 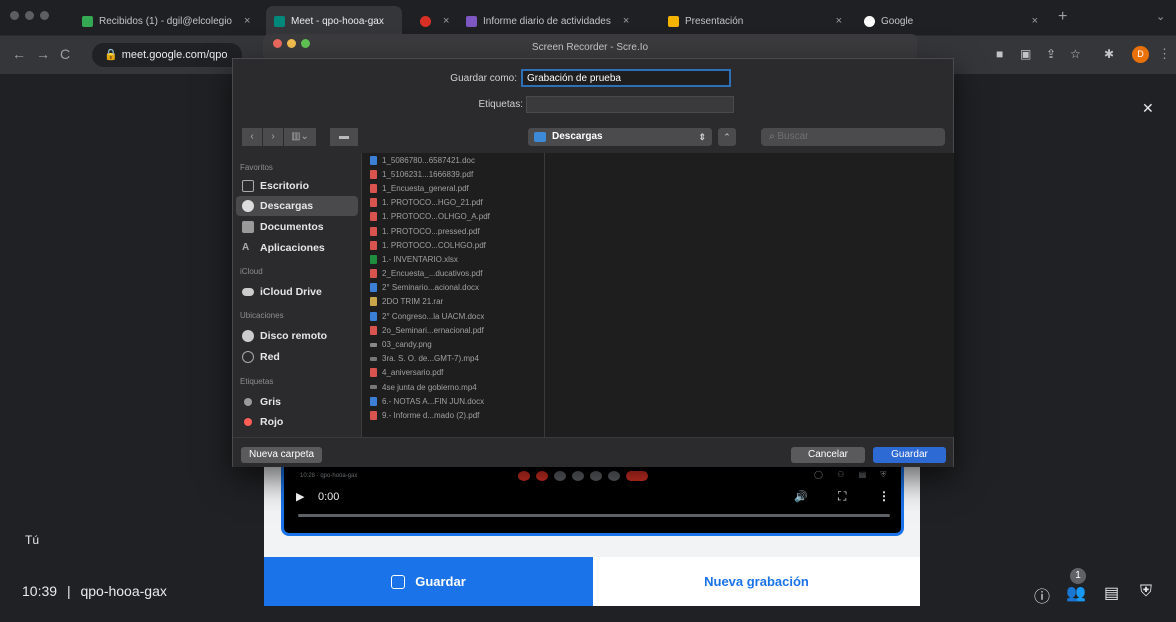 What do you see at coordinates (433, 316) in the screenshot?
I see `file-name: 2° Congreso...la UACM.docx` at bounding box center [433, 316].